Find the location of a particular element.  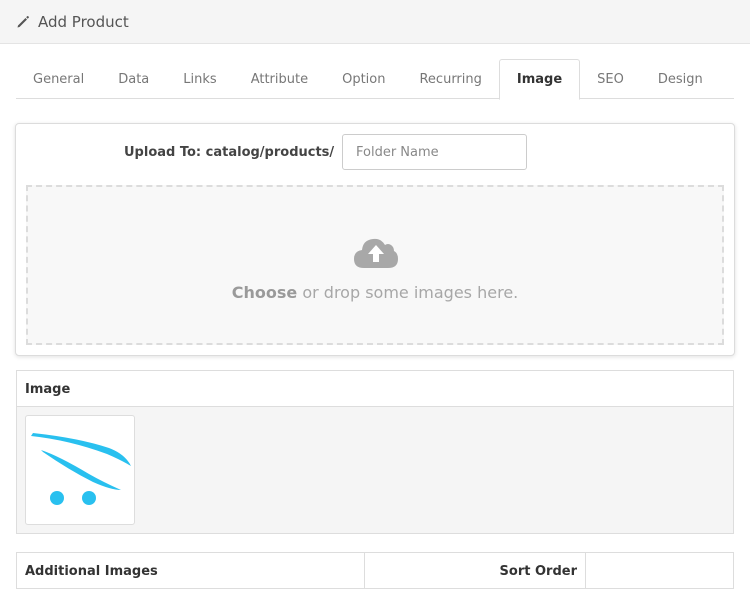

dropzone-hint: or drop some images here. is located at coordinates (408, 292).